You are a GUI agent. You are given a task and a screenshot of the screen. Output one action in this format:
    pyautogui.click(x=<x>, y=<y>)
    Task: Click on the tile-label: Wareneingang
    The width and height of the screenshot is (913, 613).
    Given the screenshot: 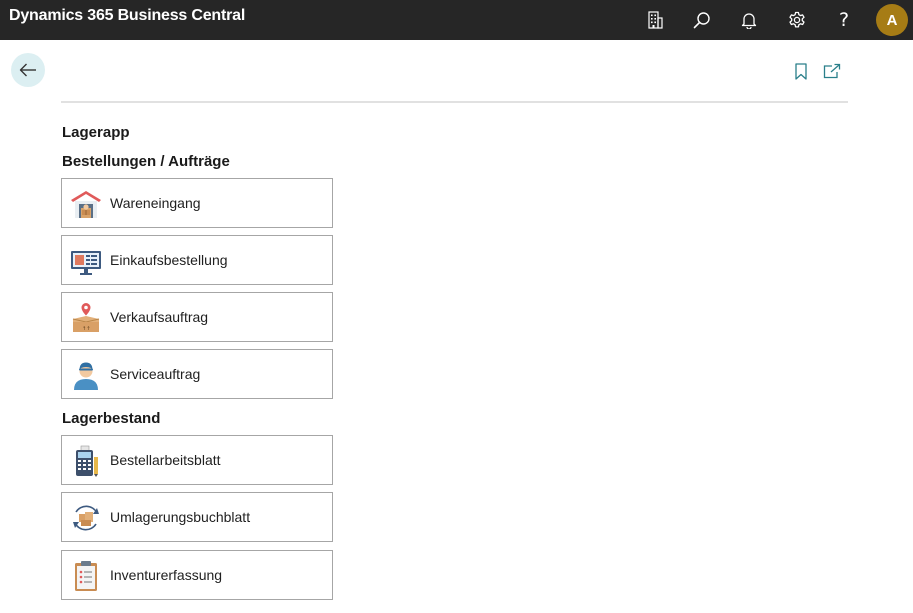 What is the action you would take?
    pyautogui.click(x=155, y=203)
    